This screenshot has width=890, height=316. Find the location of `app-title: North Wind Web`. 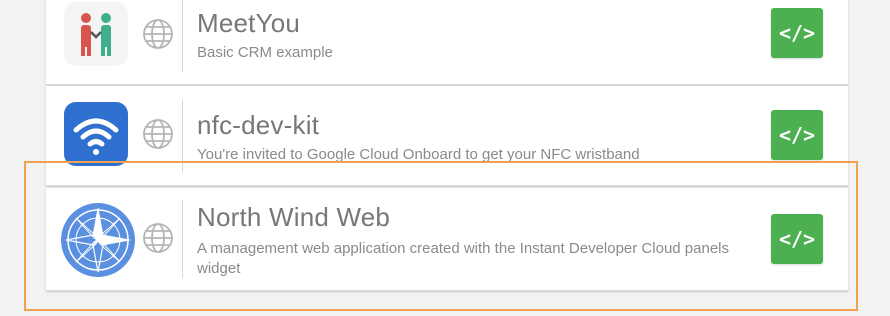

app-title: North Wind Web is located at coordinates (293, 217).